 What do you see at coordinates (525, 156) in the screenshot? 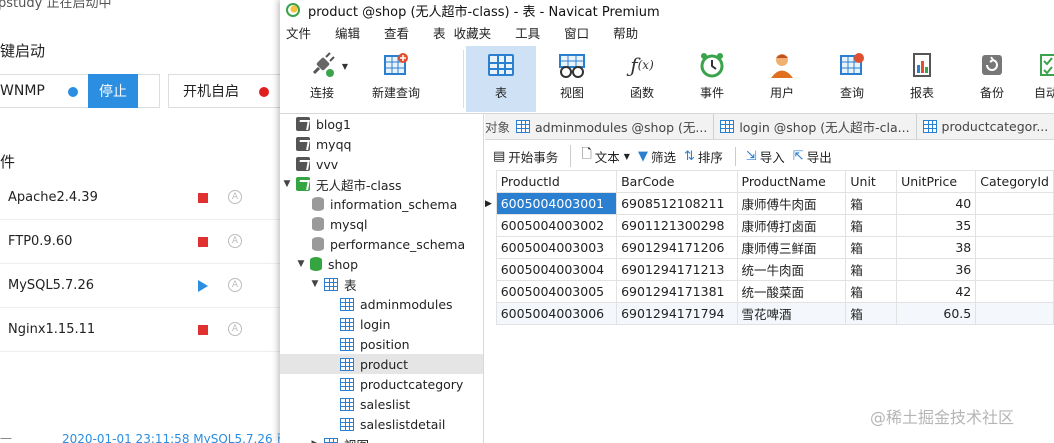
I see `begin-transaction-button: ▤ 开始事务` at bounding box center [525, 156].